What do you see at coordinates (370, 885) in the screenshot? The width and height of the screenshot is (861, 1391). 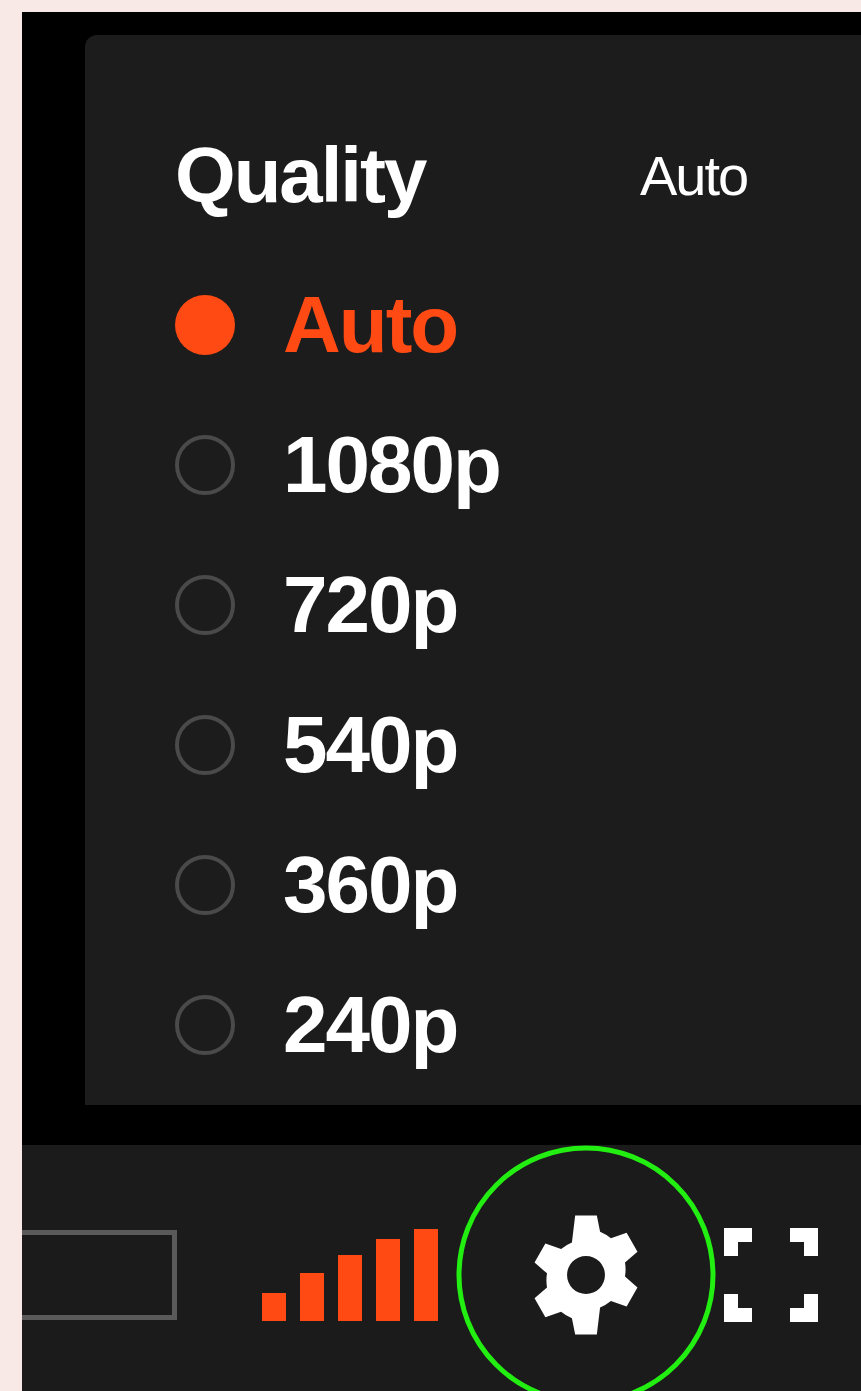 I see `quality-option: 360p` at bounding box center [370, 885].